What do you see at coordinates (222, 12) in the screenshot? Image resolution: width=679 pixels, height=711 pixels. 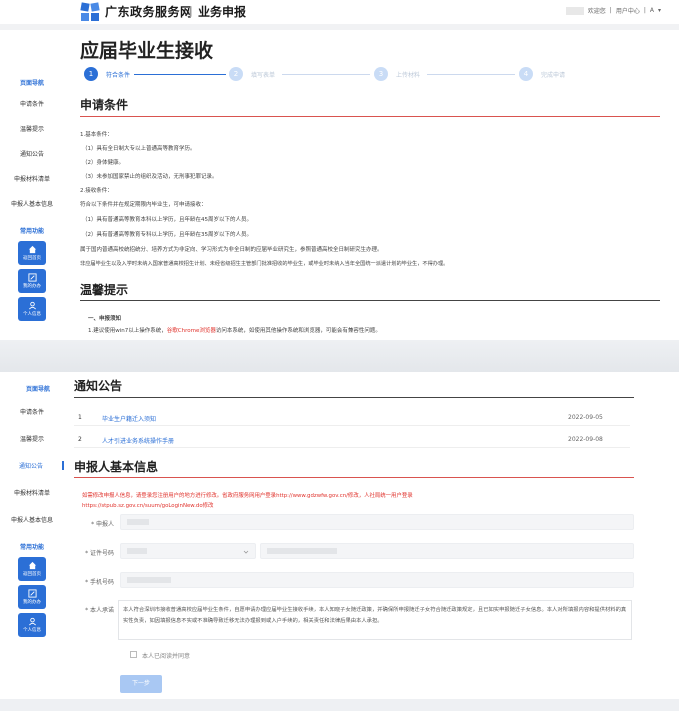 I see `site-subtitle: 业务申报` at bounding box center [222, 12].